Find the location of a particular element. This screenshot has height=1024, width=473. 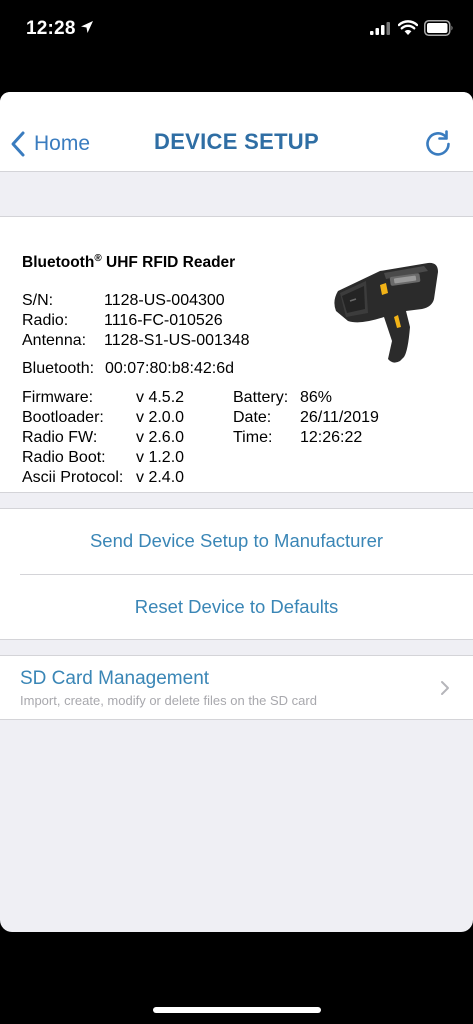

radio-value: 1116-FC-010526 is located at coordinates (163, 320).